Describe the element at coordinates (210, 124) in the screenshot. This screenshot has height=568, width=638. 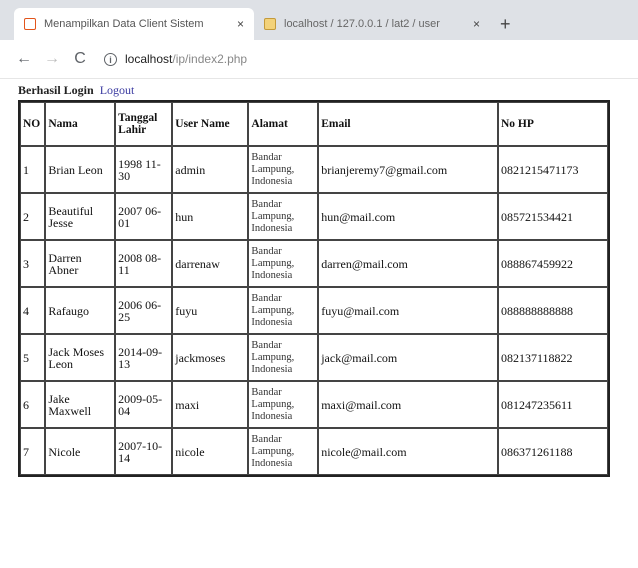
I see `header-user-name: User Name` at that location.